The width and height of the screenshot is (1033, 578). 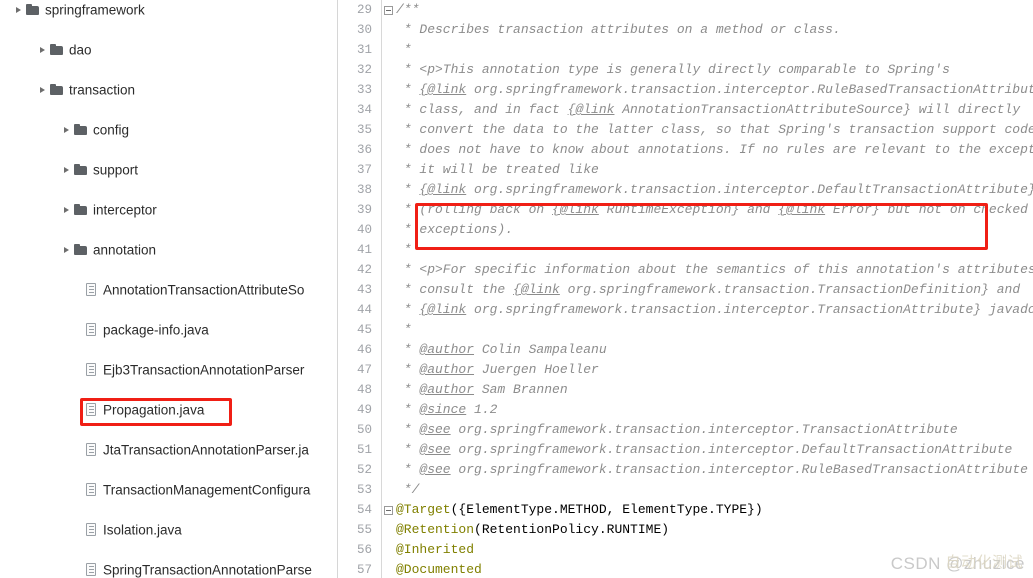 What do you see at coordinates (435, 549) in the screenshot?
I see `code-line-text: @Inherited` at bounding box center [435, 549].